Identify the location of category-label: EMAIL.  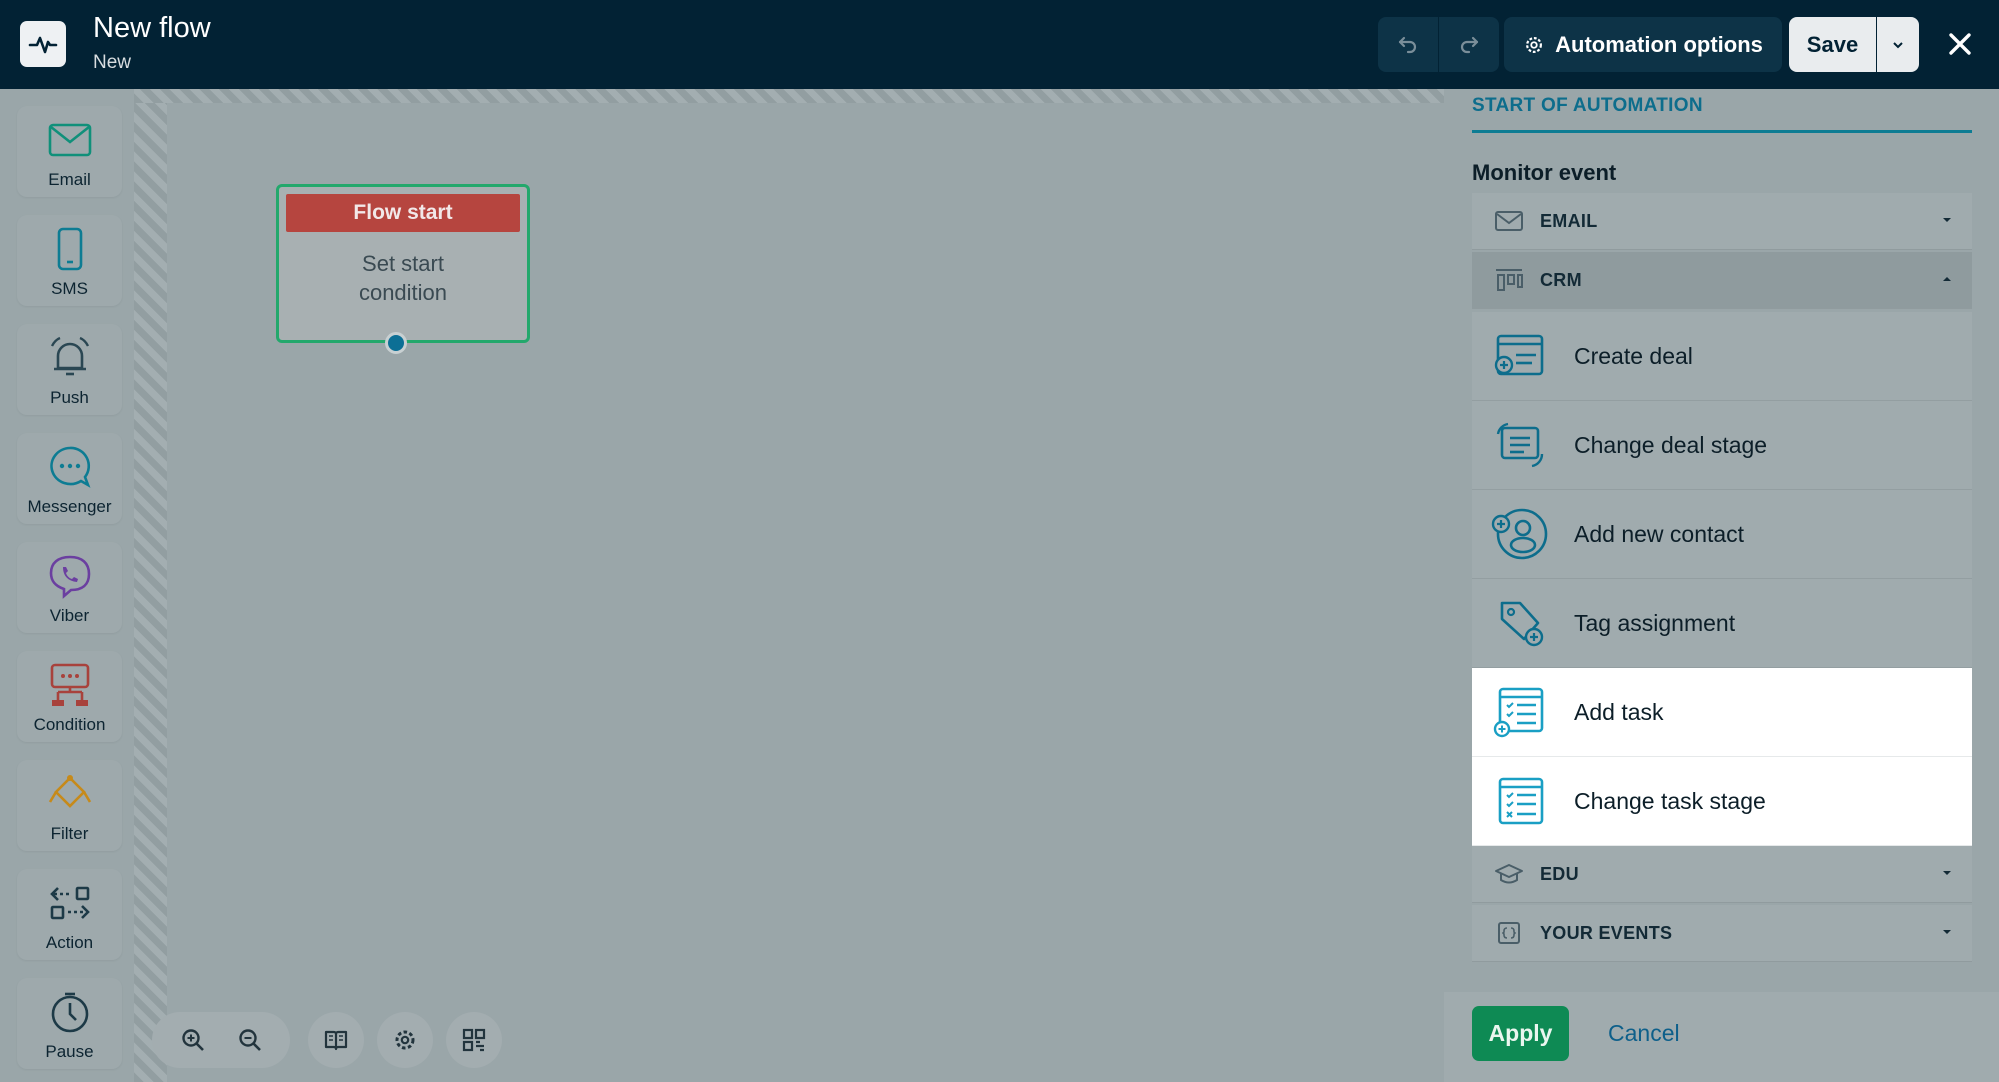
(1569, 220).